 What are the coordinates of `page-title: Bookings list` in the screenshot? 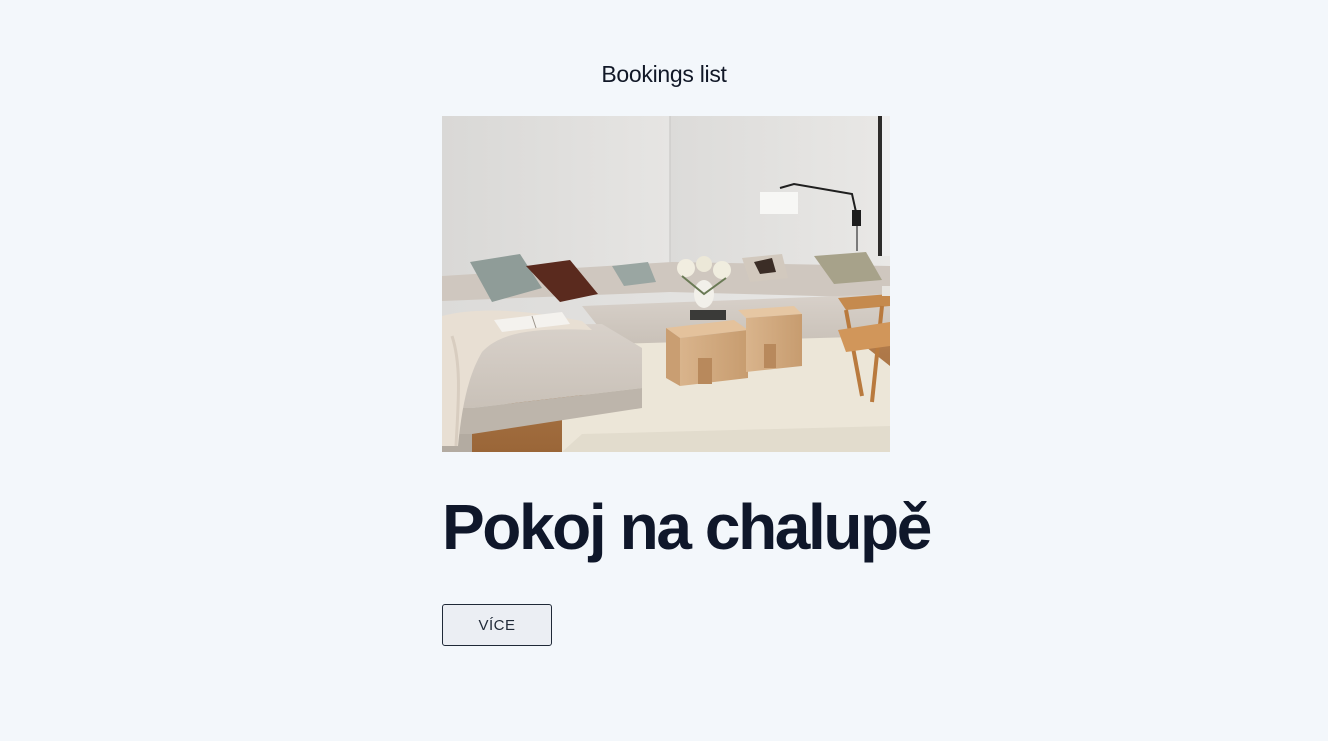 It's located at (664, 74).